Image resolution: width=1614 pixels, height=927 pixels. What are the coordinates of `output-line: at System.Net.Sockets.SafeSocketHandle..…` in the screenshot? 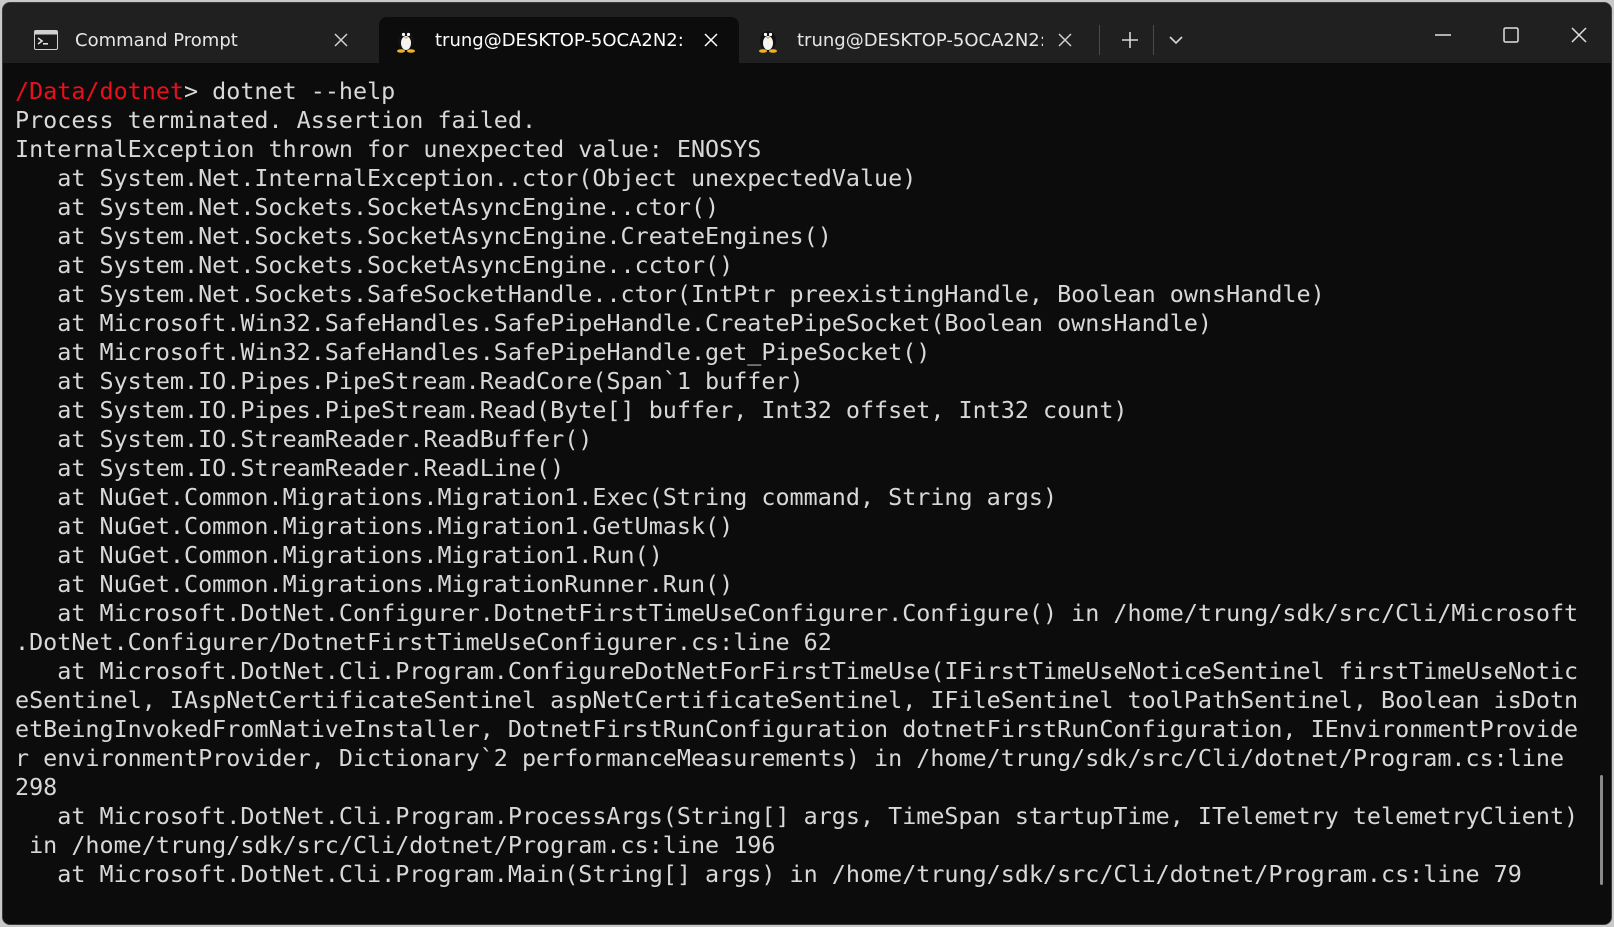 It's located at (670, 294).